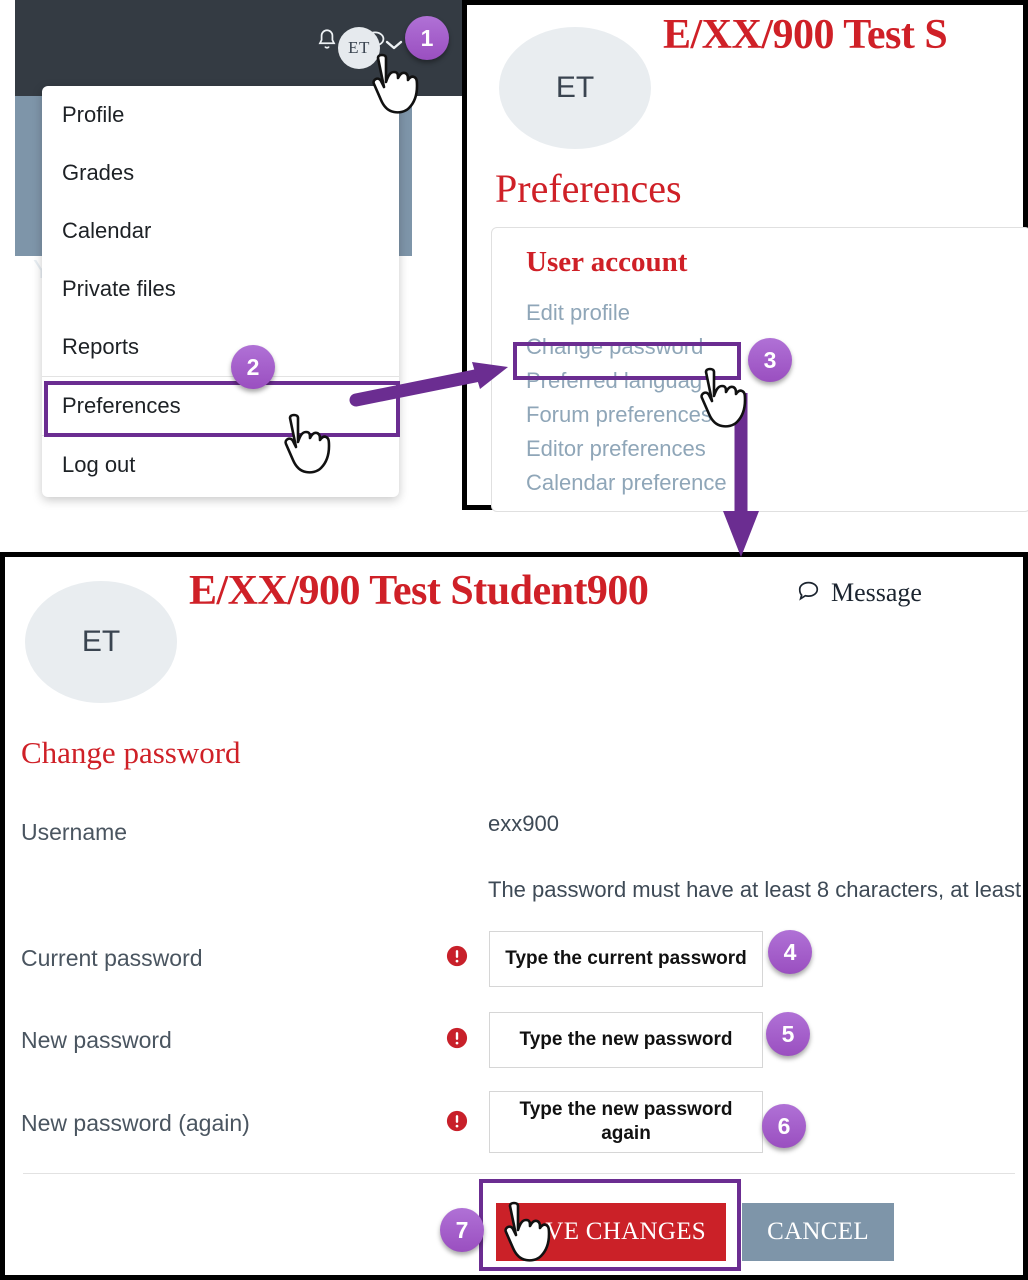 The width and height of the screenshot is (1028, 1280). I want to click on menu-item-preferences: Preferences, so click(220, 406).